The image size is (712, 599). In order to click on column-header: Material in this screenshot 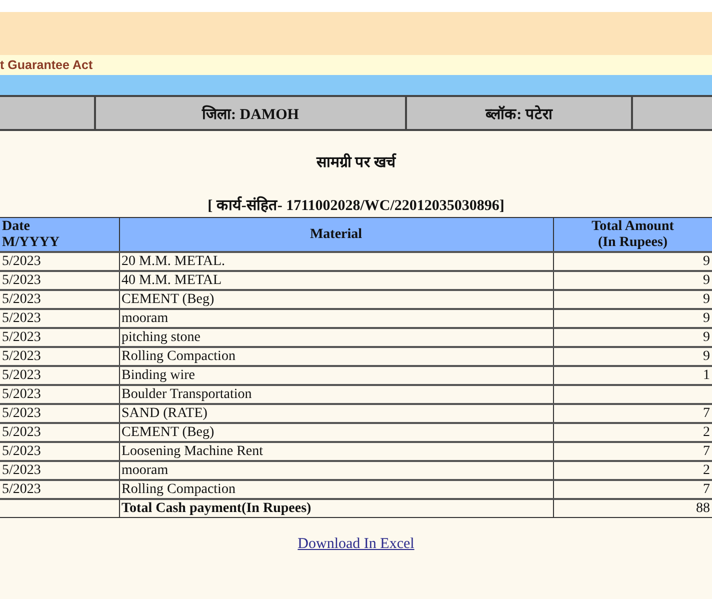, I will do `click(336, 235)`.